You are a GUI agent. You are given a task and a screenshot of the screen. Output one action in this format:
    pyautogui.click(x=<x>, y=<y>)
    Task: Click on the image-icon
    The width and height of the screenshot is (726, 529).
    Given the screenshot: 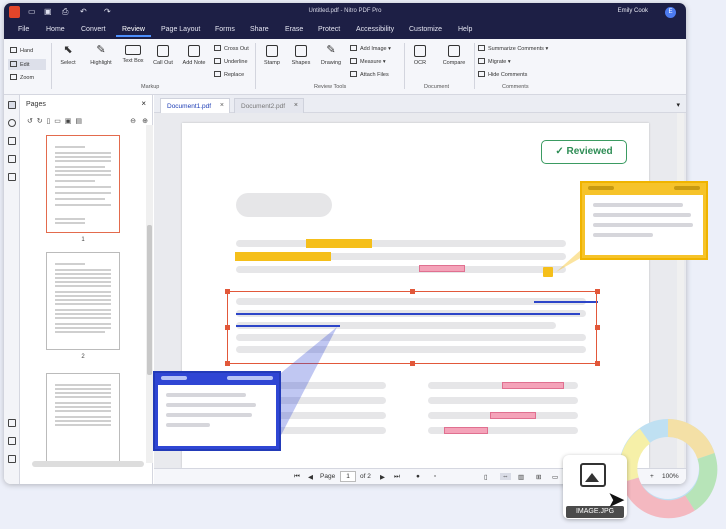 What is the action you would take?
    pyautogui.click(x=593, y=475)
    